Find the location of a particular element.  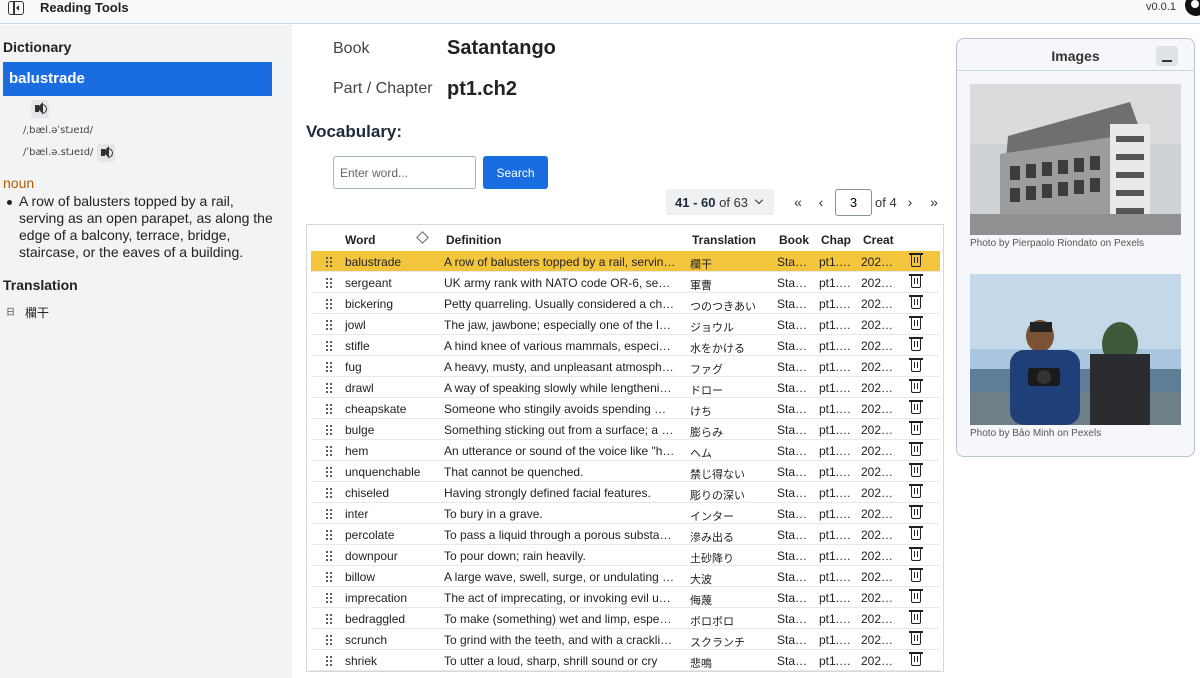

minimize-button is located at coordinates (1167, 56).